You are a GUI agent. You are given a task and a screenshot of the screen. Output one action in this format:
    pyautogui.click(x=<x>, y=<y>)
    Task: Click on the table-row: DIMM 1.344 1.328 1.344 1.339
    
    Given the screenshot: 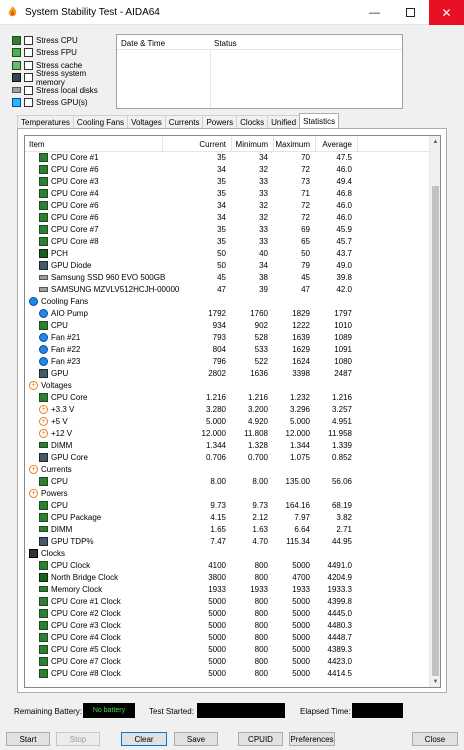 What is the action you would take?
    pyautogui.click(x=227, y=446)
    